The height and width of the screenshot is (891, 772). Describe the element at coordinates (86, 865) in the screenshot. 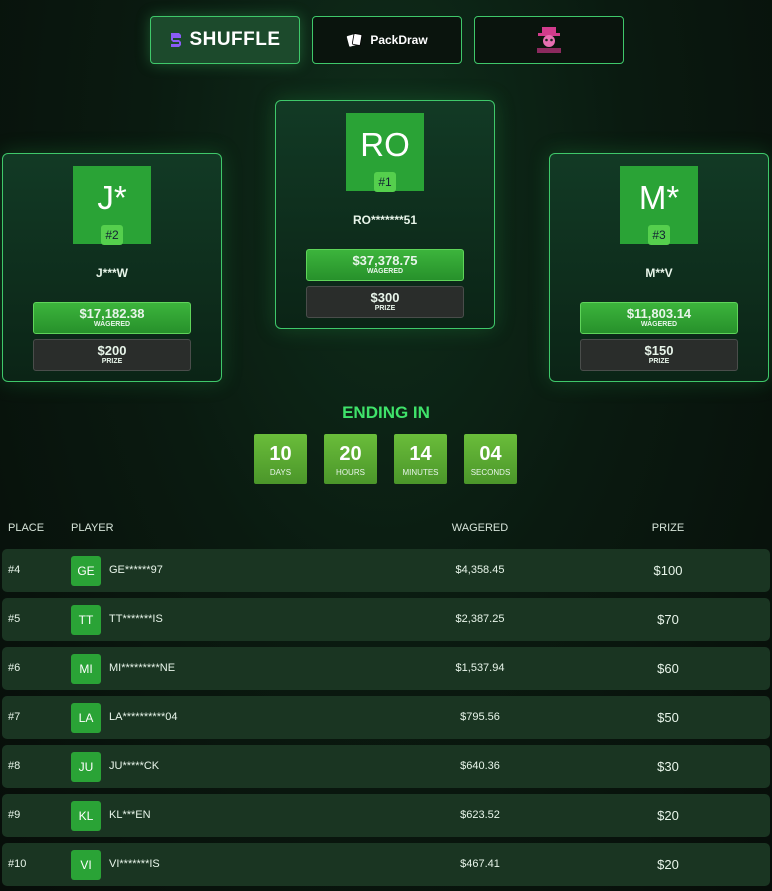

I see `avatar: VI` at that location.